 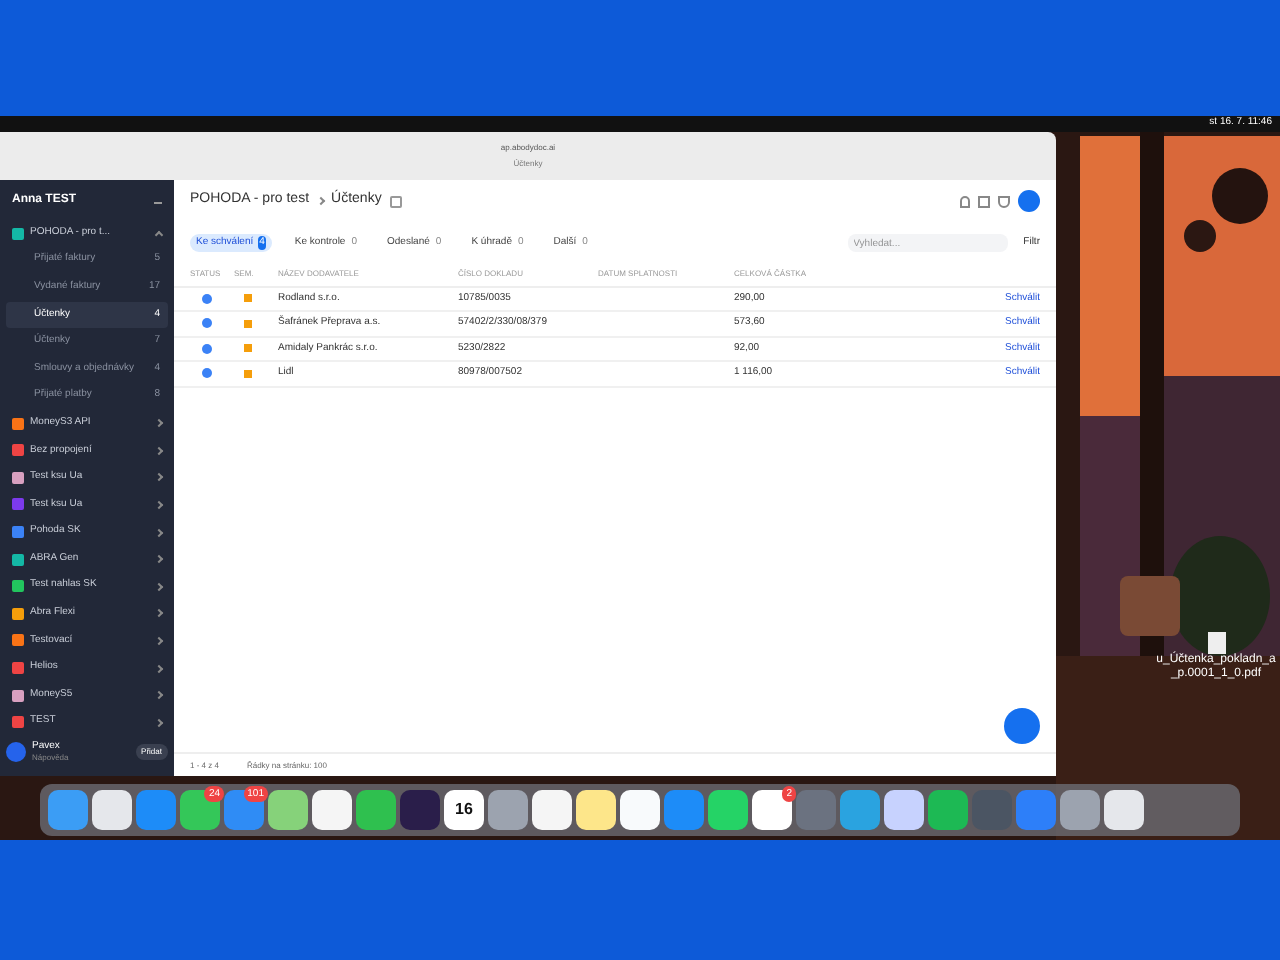 What do you see at coordinates (1022, 726) in the screenshot?
I see `add-fab` at bounding box center [1022, 726].